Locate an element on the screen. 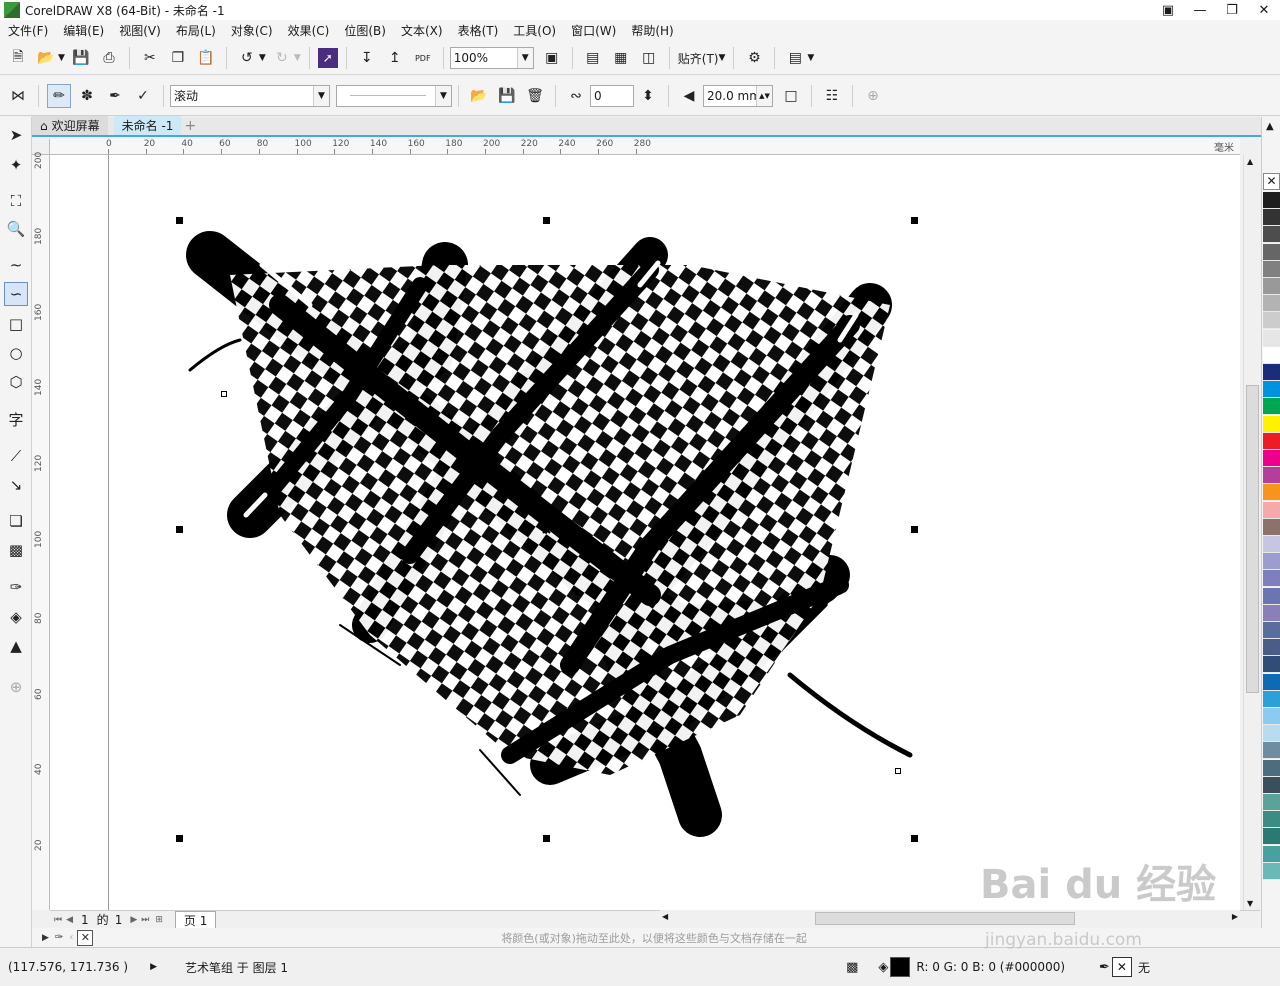  fill-color-swatch is located at coordinates (900, 967).